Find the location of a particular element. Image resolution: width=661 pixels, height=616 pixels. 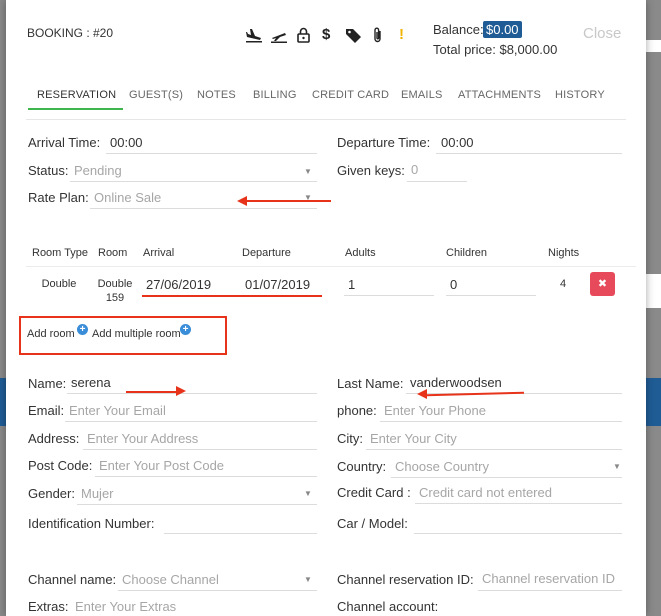

tab-notes: NOTES is located at coordinates (216, 95).